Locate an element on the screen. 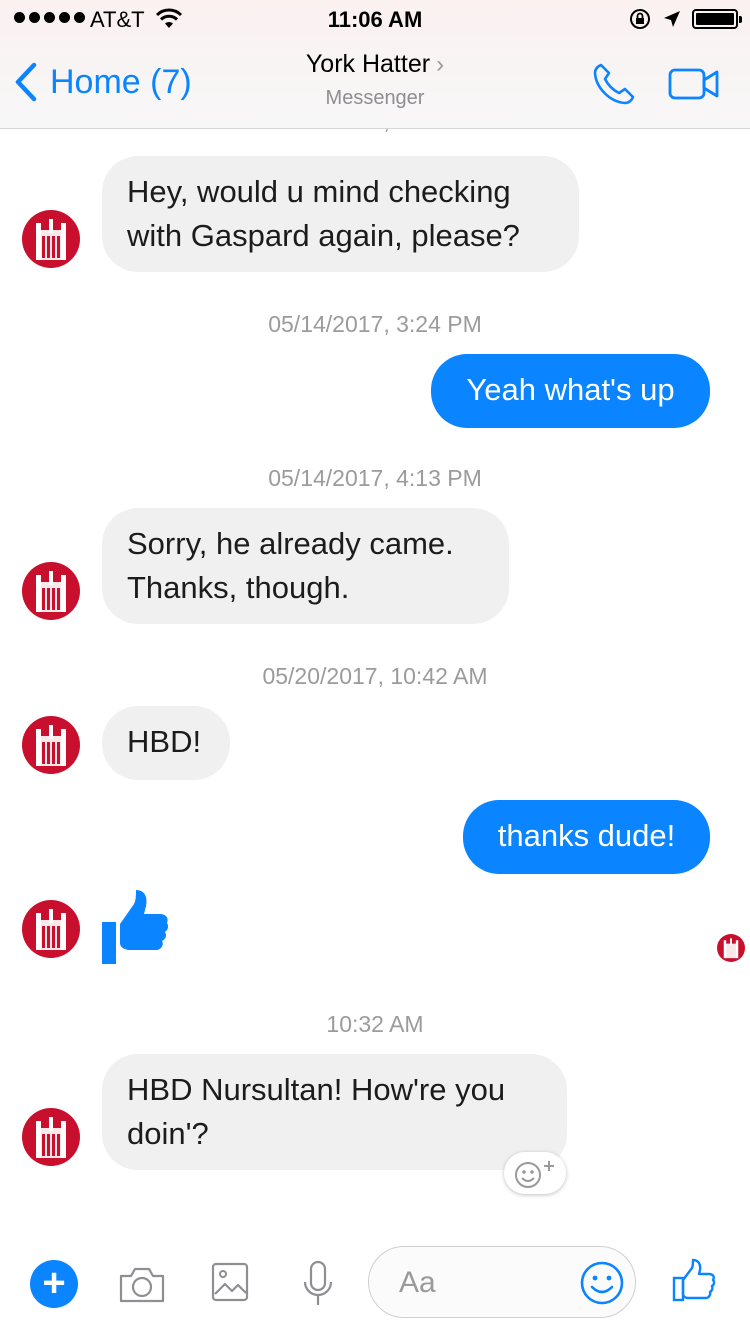  timestamp: 05/20/2017, 10:42 AM is located at coordinates (375, 676).